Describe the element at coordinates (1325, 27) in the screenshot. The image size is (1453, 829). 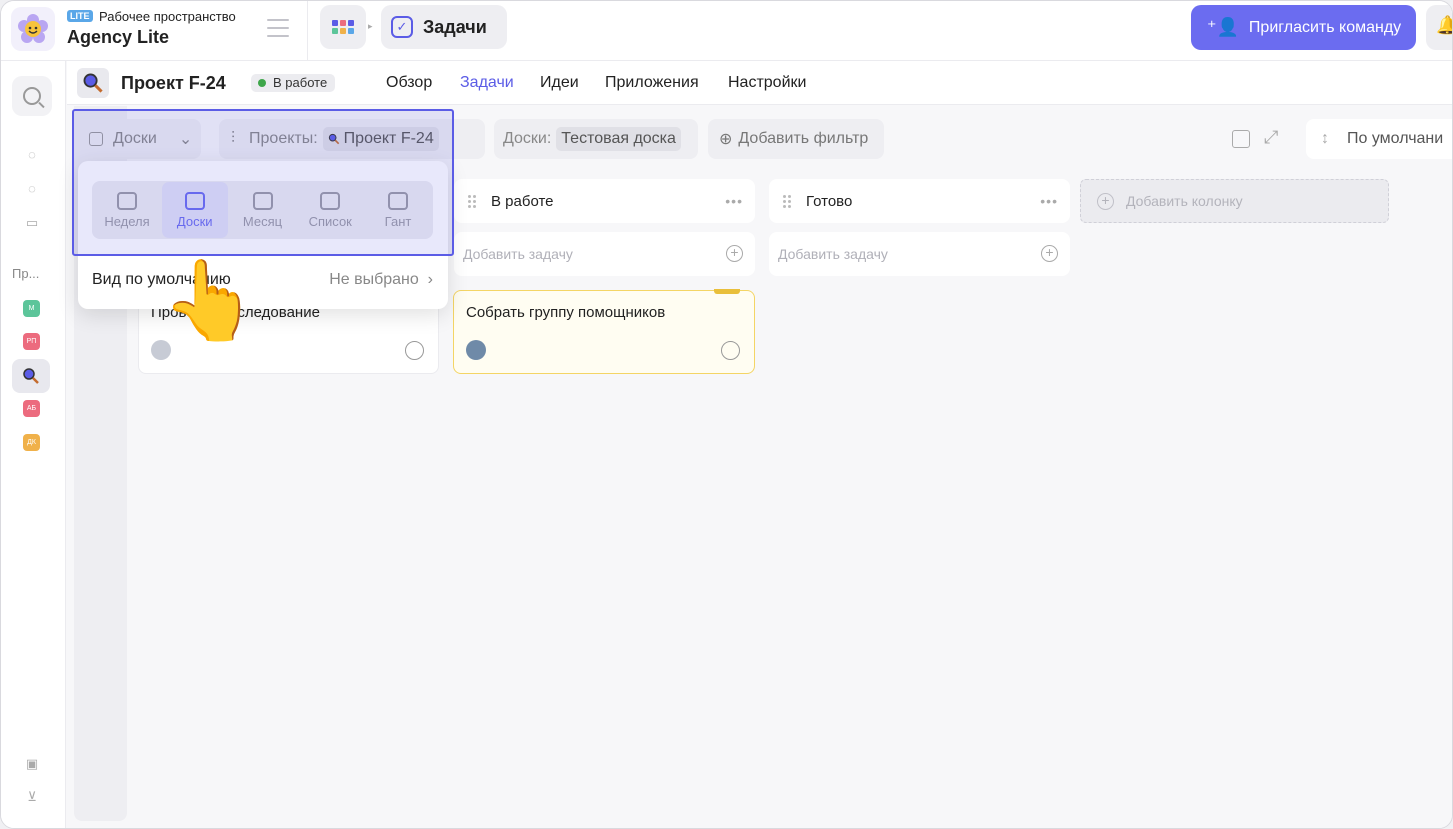
I see `invite-team-label: Пригласить команду` at that location.